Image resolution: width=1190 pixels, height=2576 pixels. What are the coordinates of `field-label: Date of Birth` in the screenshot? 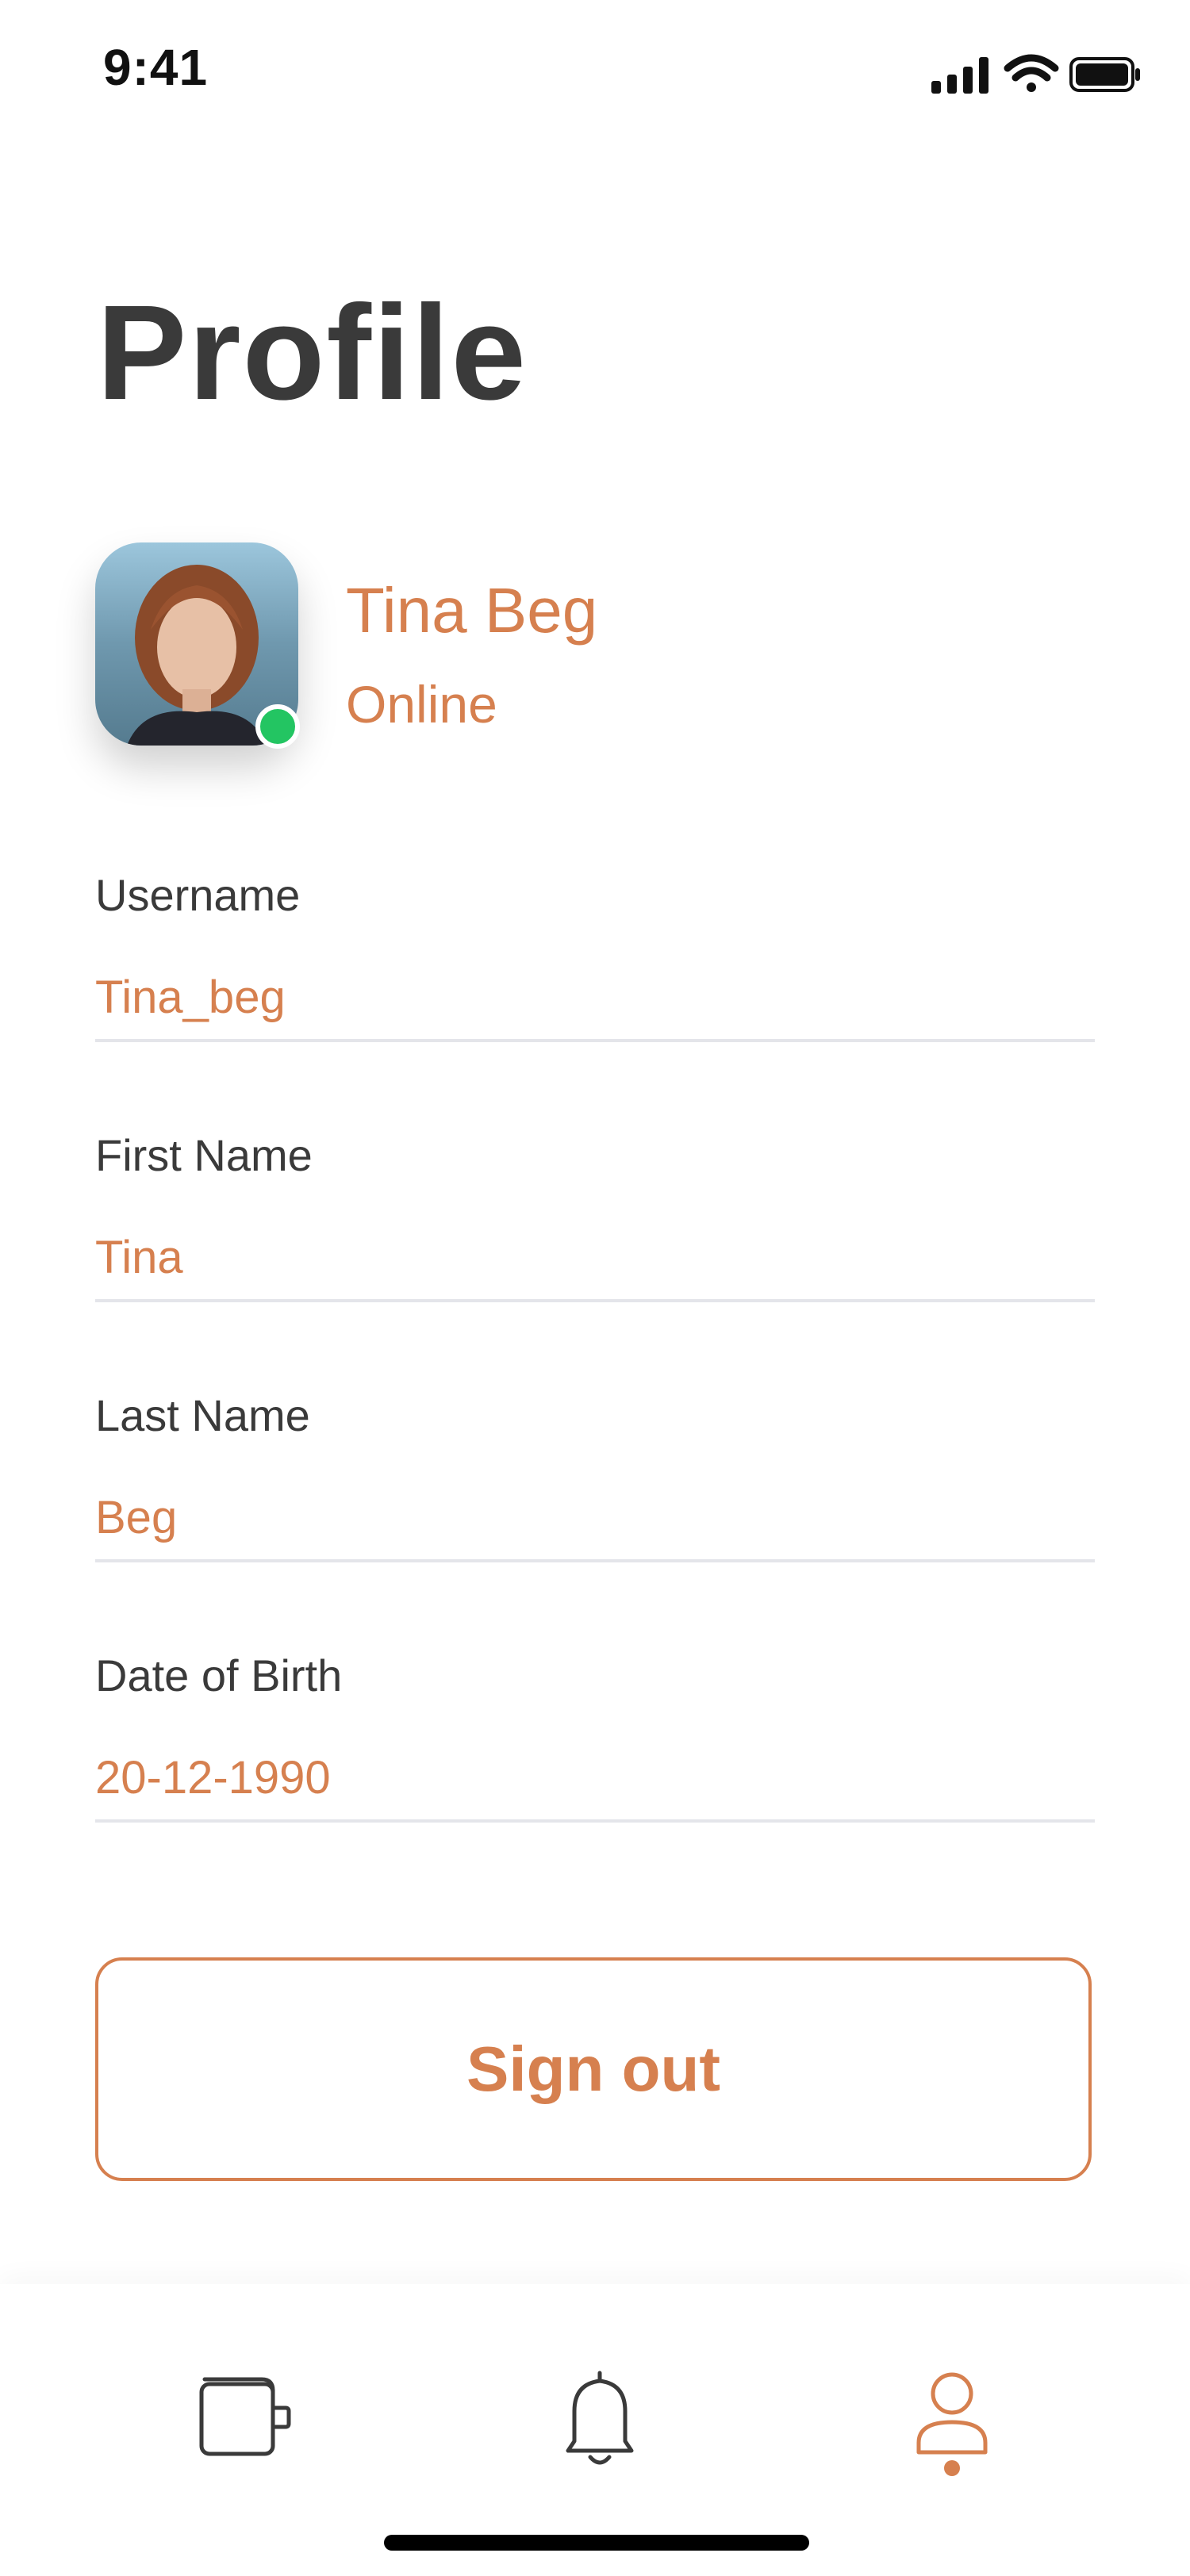 It's located at (219, 1675).